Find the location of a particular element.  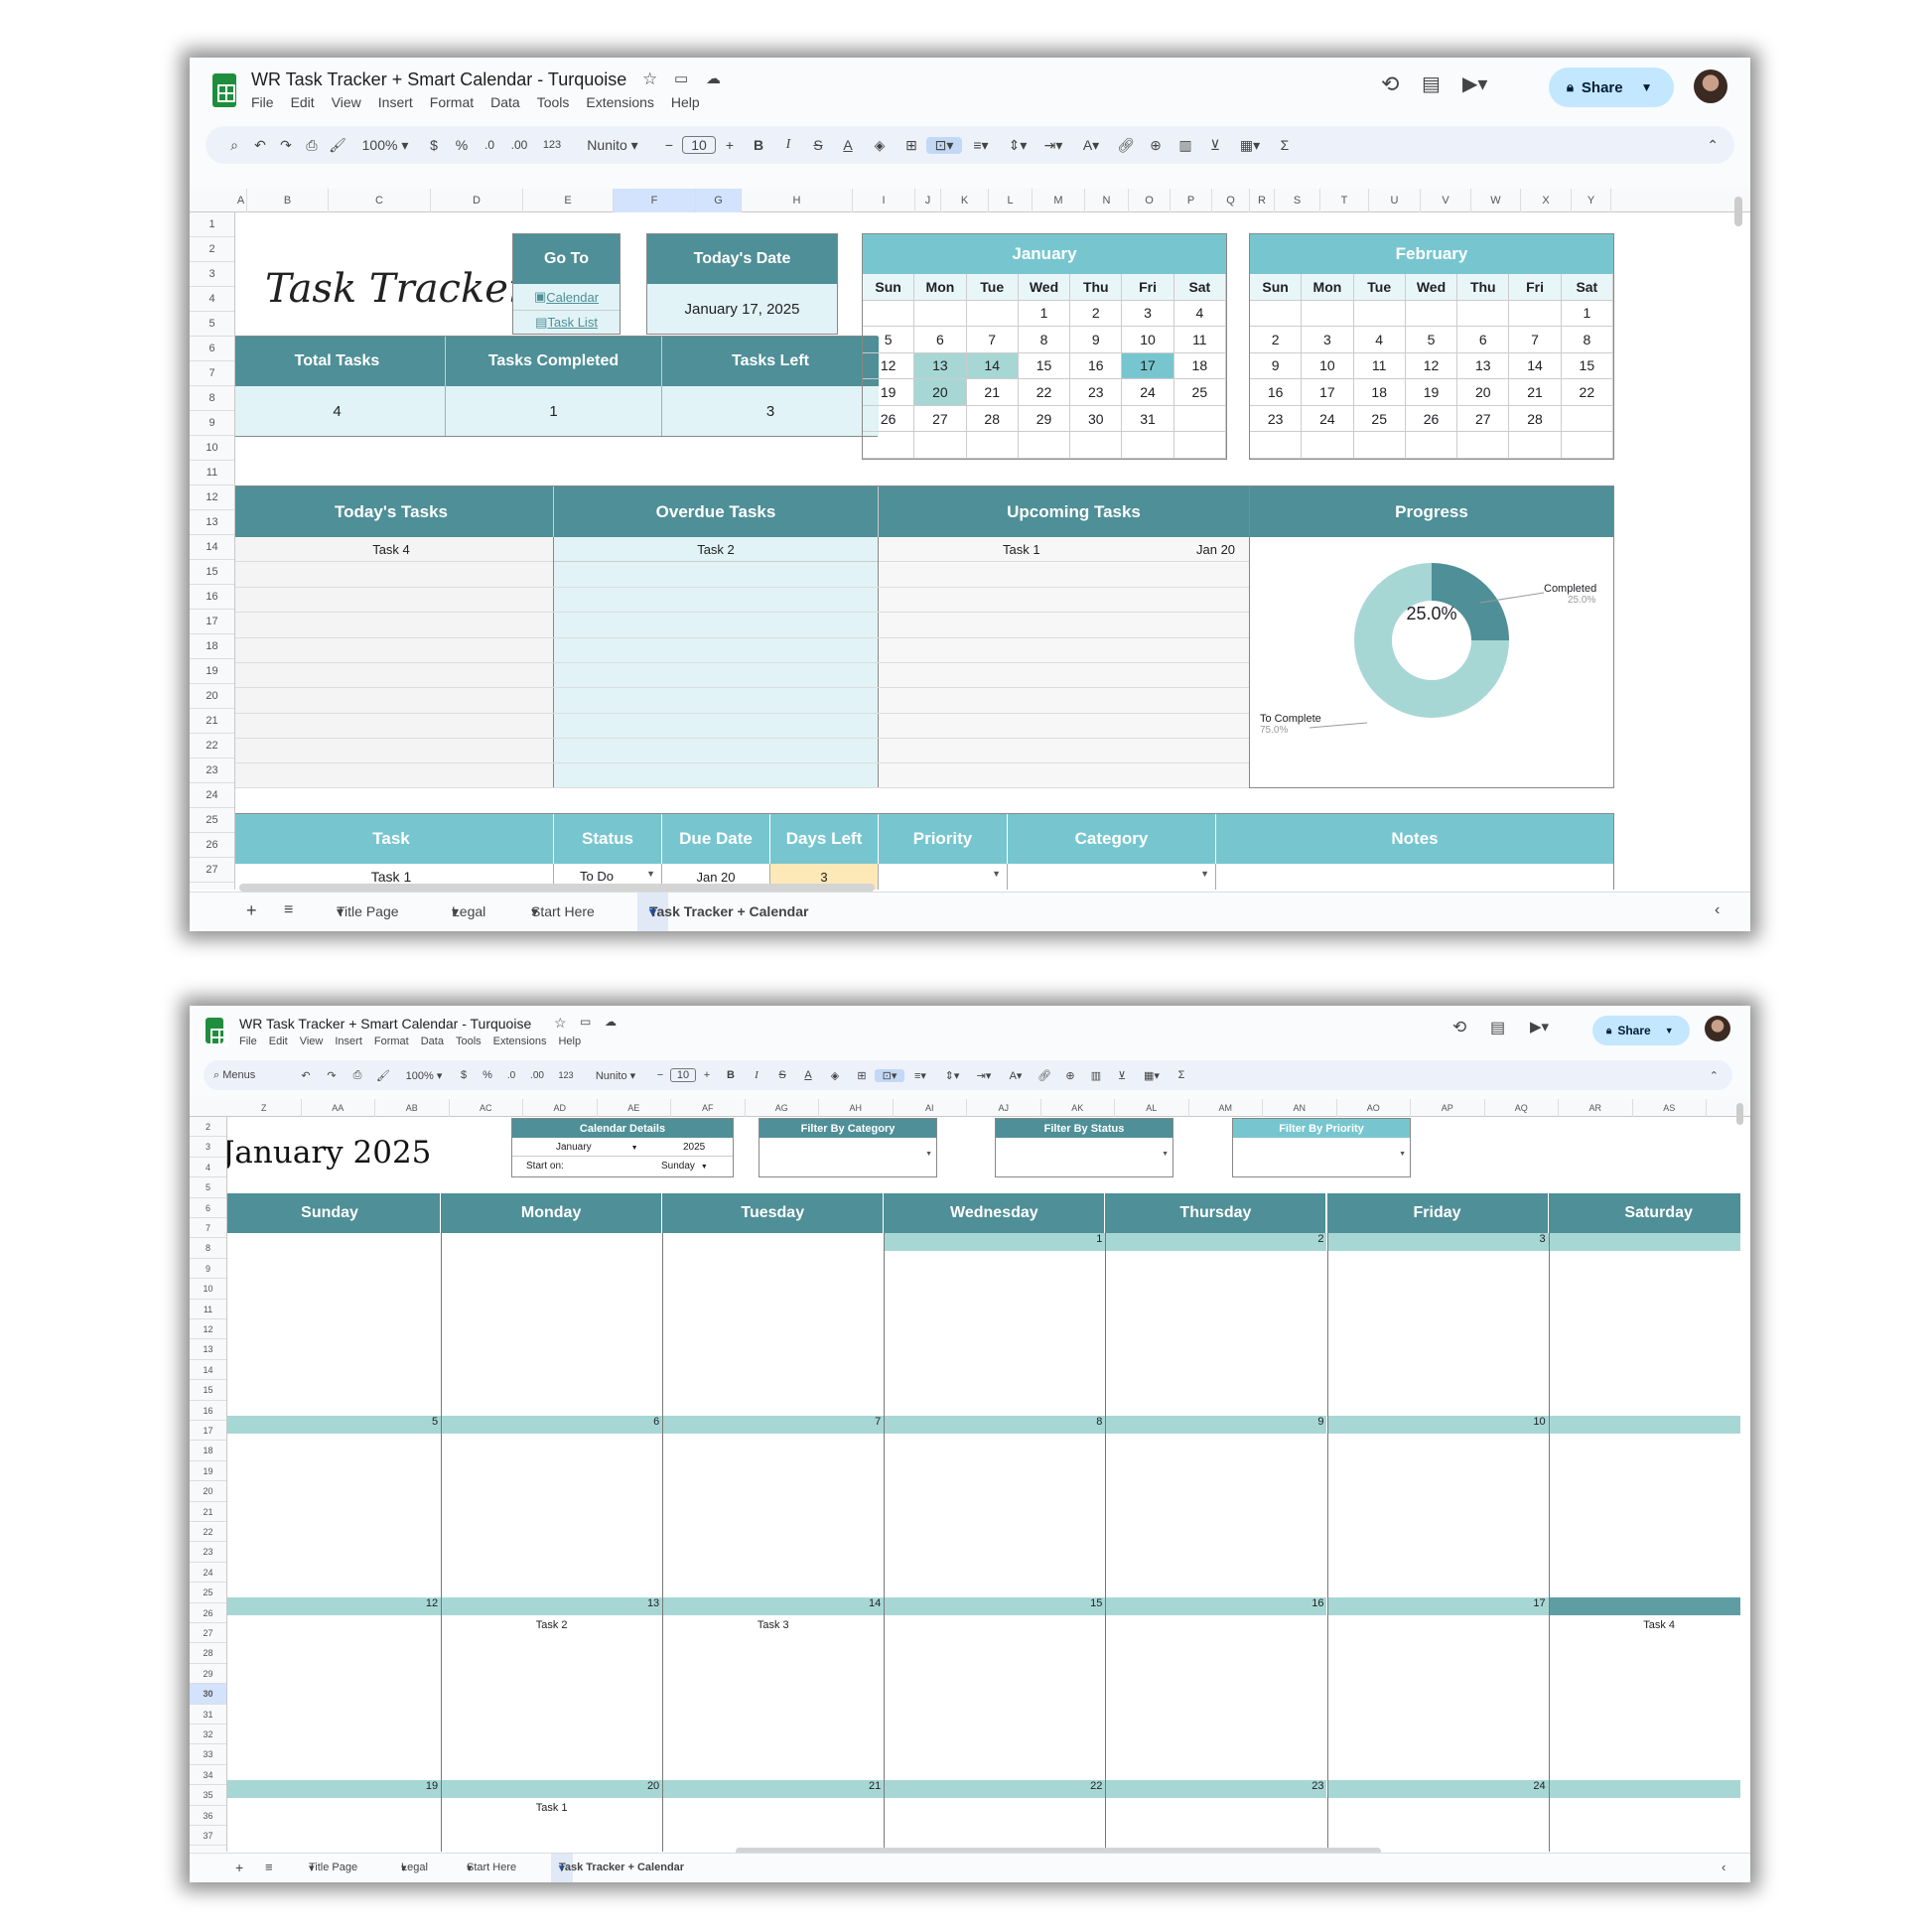

row-header: 26 is located at coordinates (208, 1613).